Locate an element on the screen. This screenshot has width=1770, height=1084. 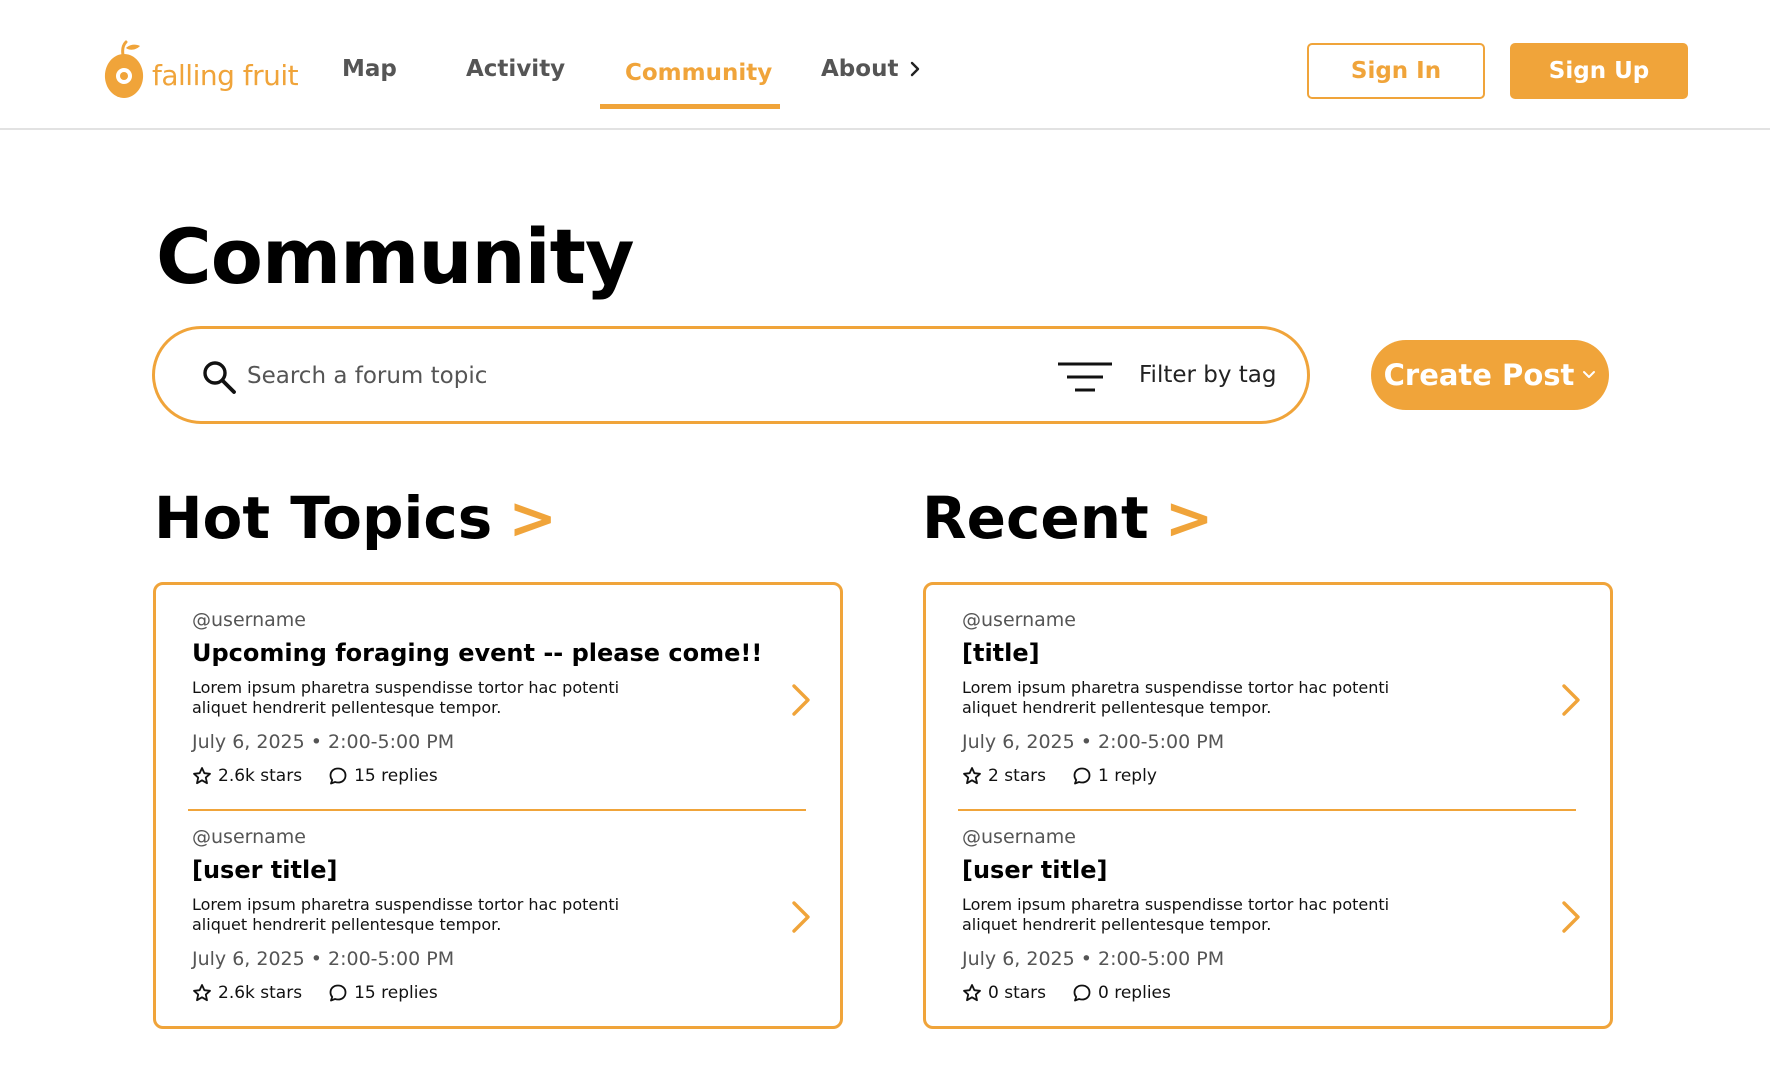
hot-topics-arrow-icon: > is located at coordinates (532, 518).